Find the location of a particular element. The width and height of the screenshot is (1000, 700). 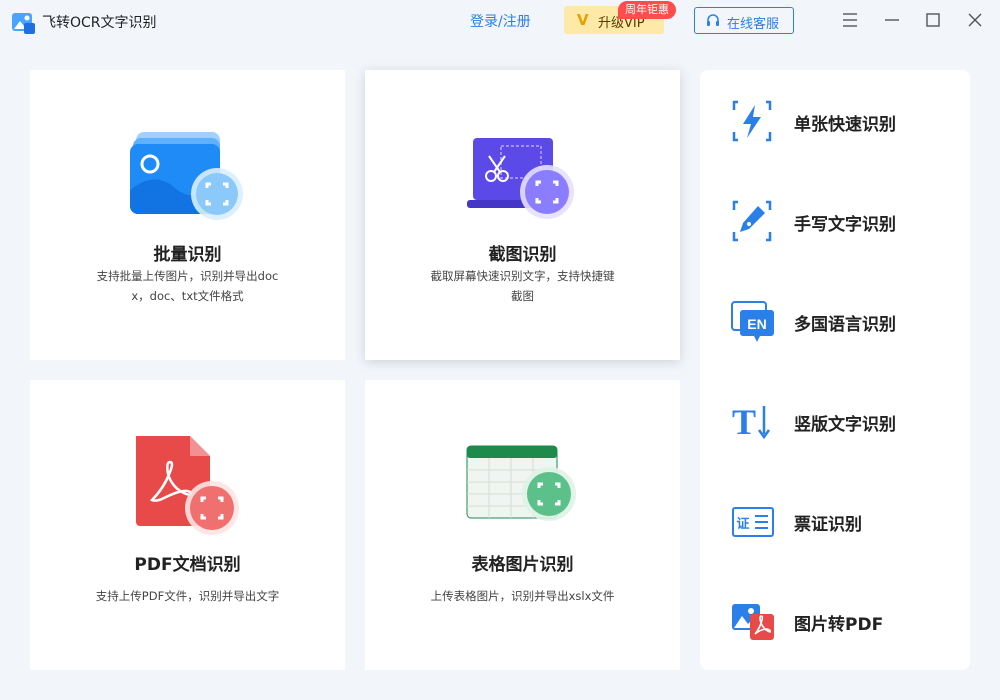

close-icon is located at coordinates (975, 20).